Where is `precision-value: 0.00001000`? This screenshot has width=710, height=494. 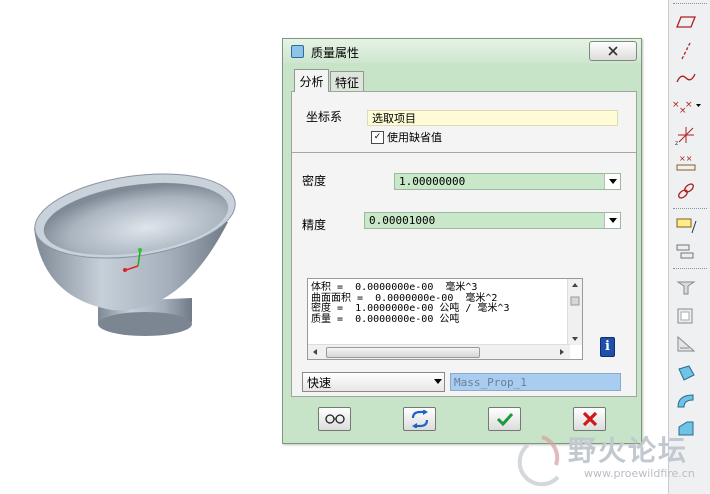
precision-value: 0.00001000 is located at coordinates (402, 220).